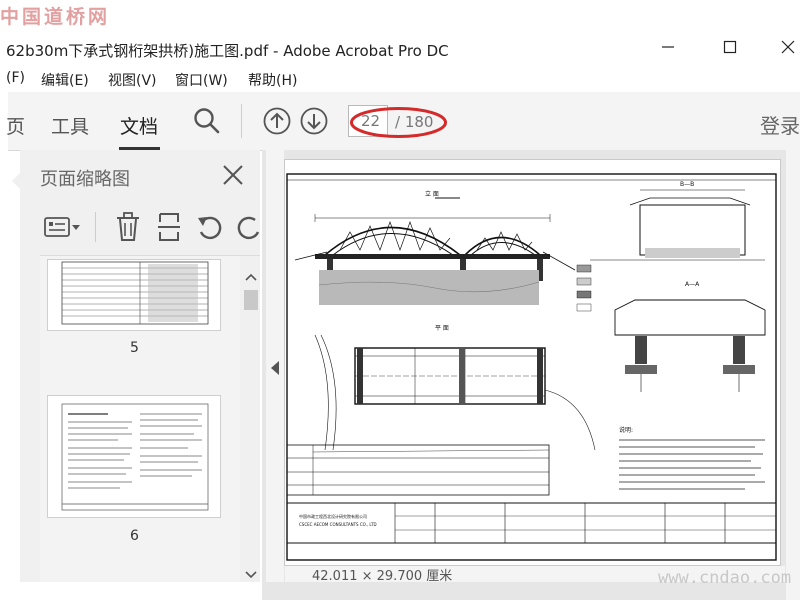  Describe the element at coordinates (16, 181) in the screenshot. I see `panel-pointer-arrow` at that location.